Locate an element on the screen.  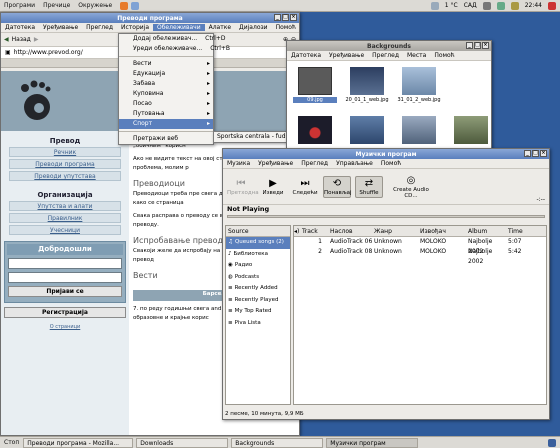
link-manual-translations: Преводи упутстава is located at coordinates (65, 176).